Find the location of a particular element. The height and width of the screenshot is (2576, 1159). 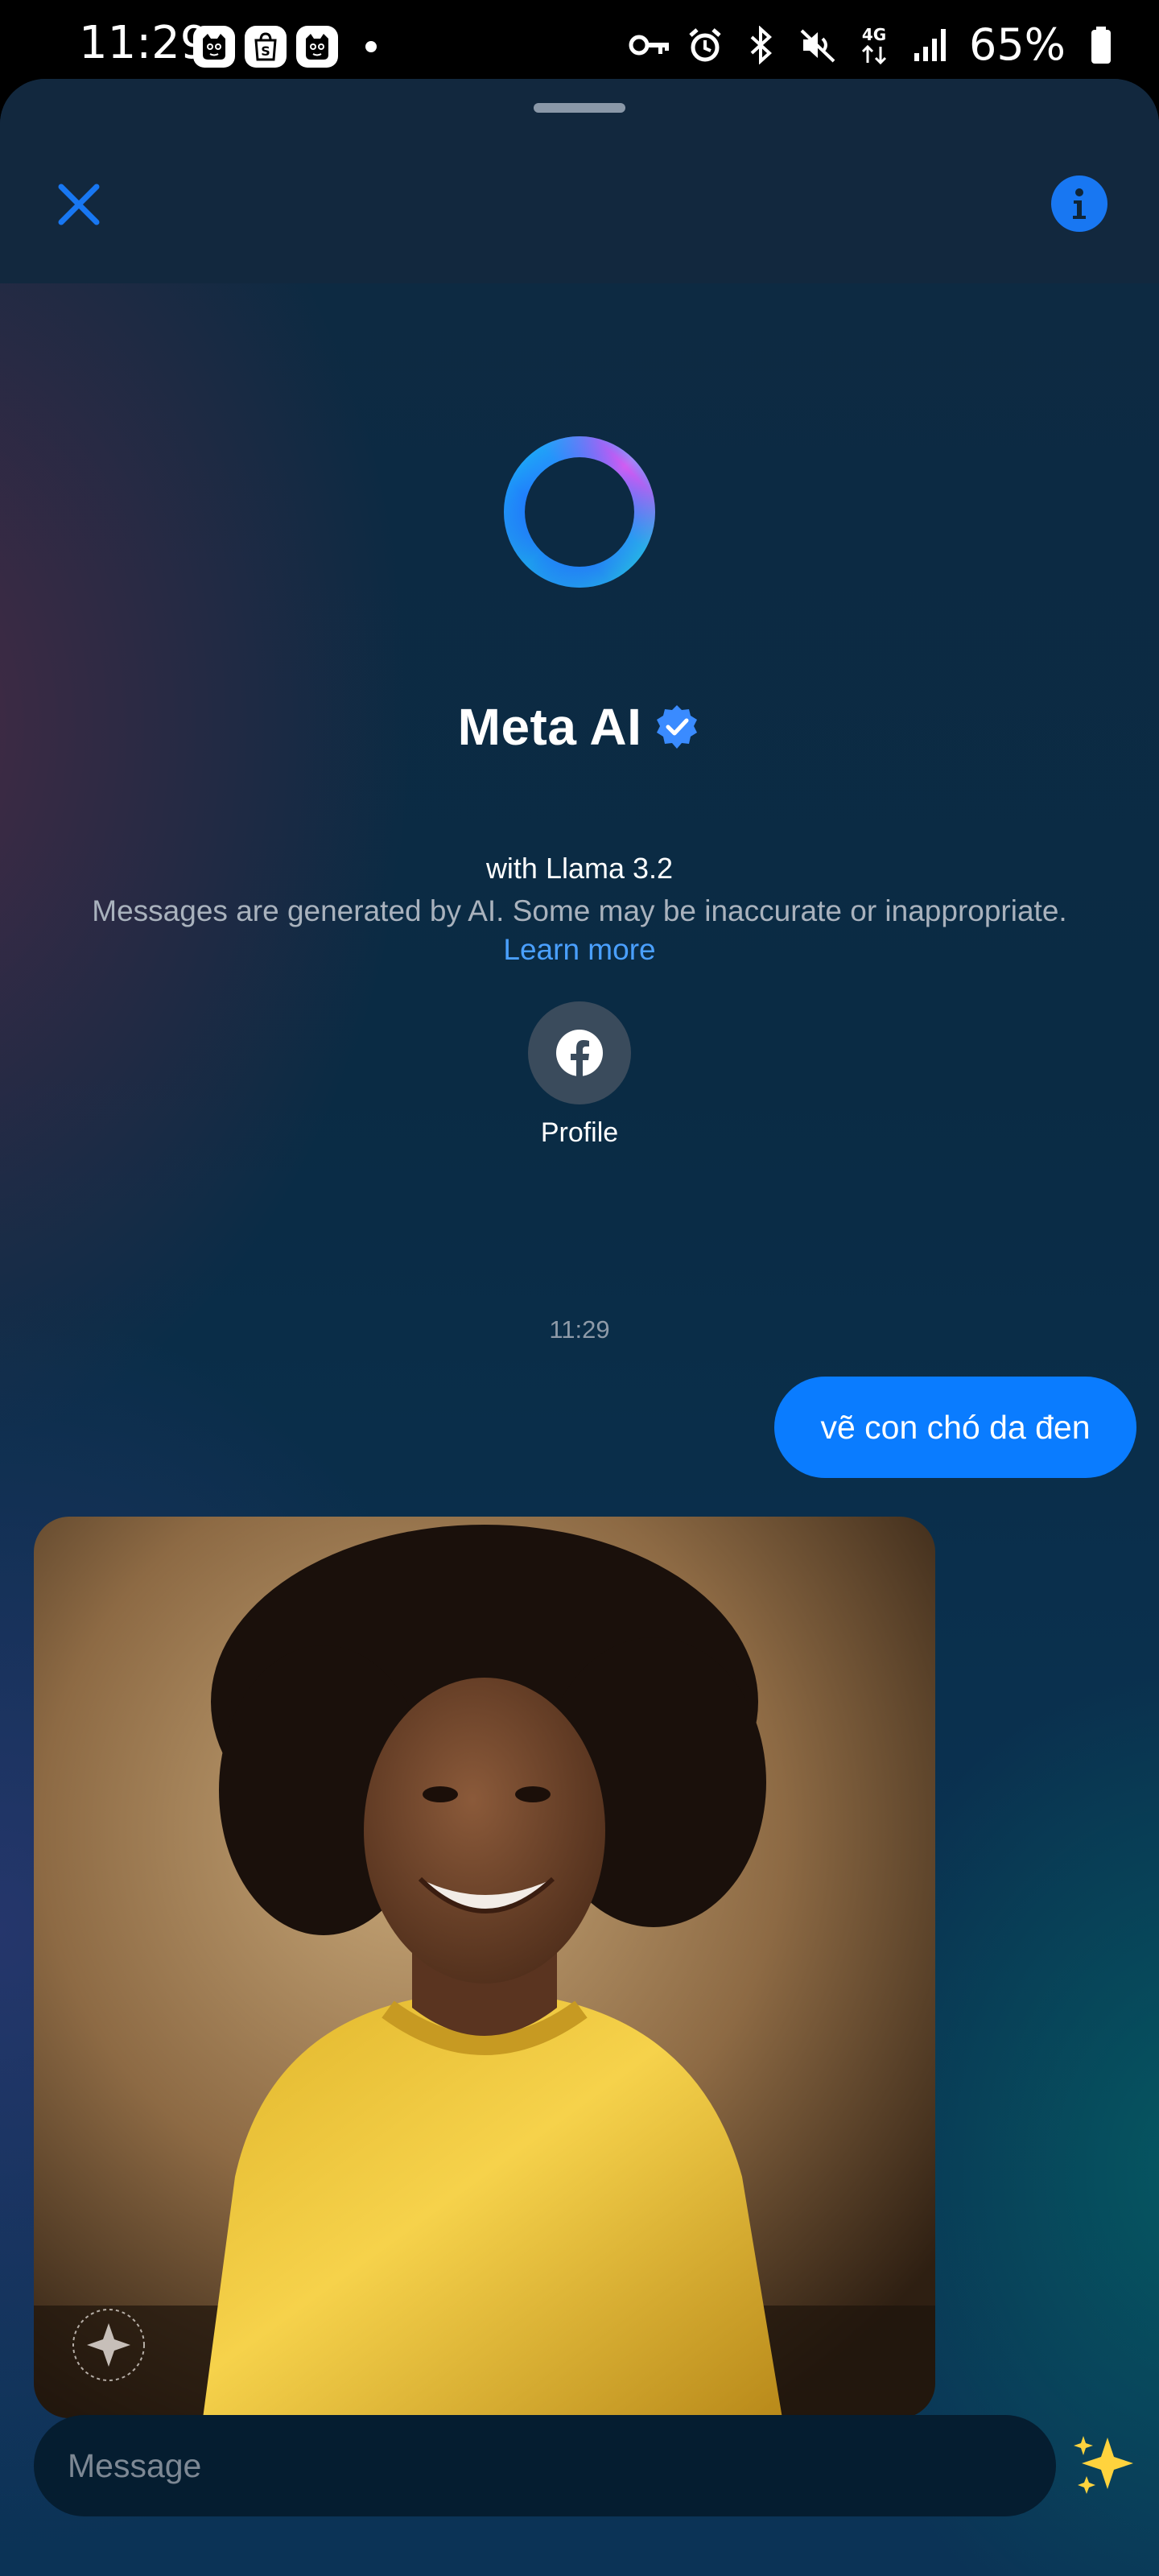

profile-label: Profile is located at coordinates (579, 1132).